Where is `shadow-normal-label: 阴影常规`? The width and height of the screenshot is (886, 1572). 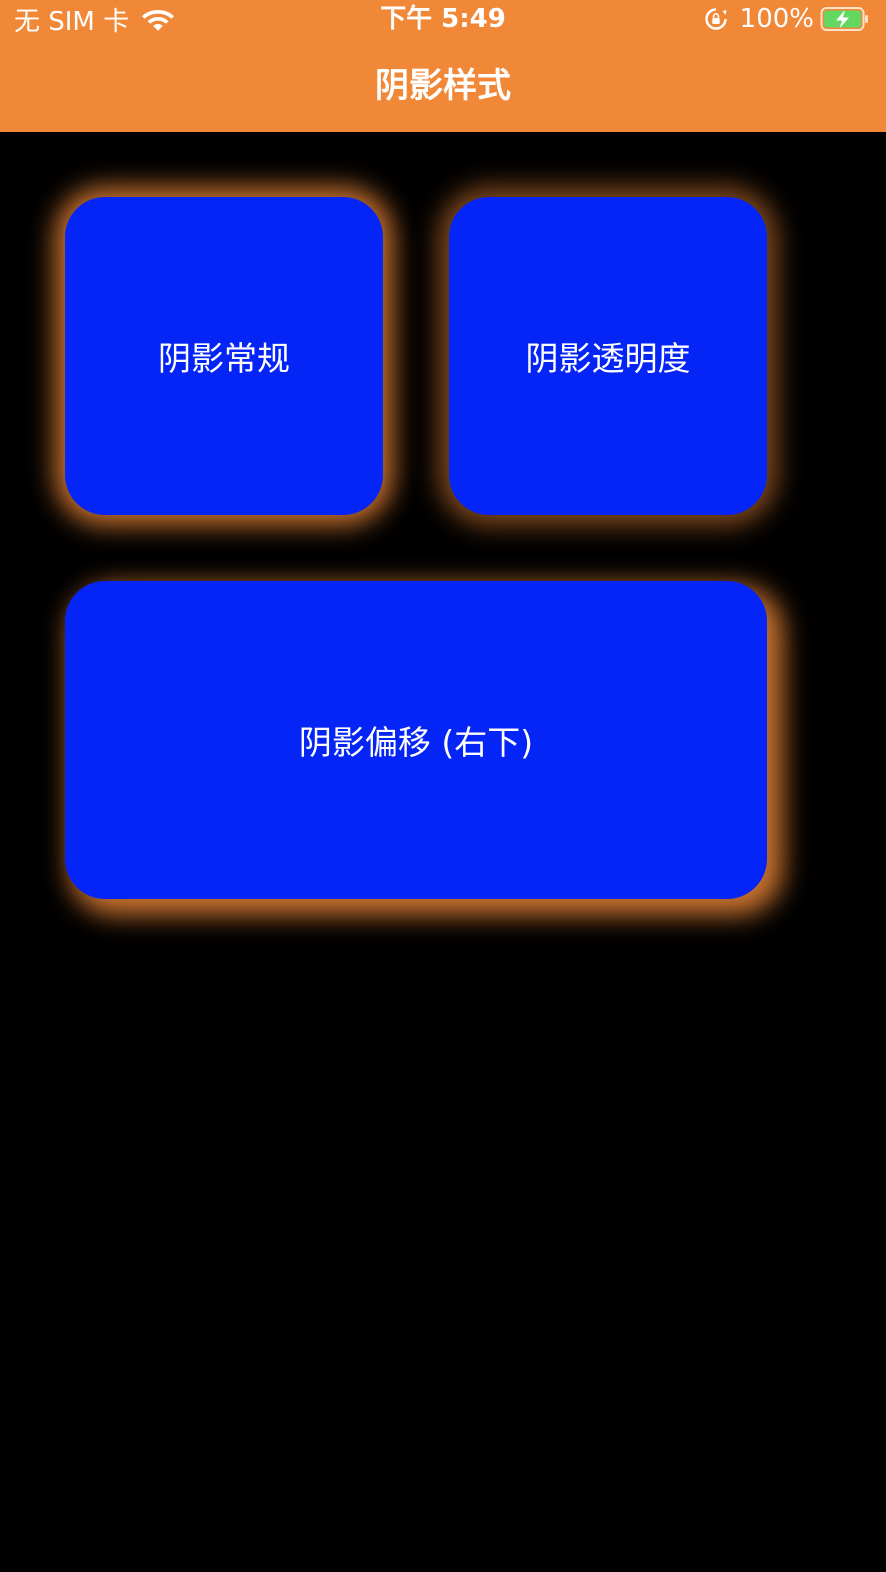 shadow-normal-label: 阴影常规 is located at coordinates (224, 358).